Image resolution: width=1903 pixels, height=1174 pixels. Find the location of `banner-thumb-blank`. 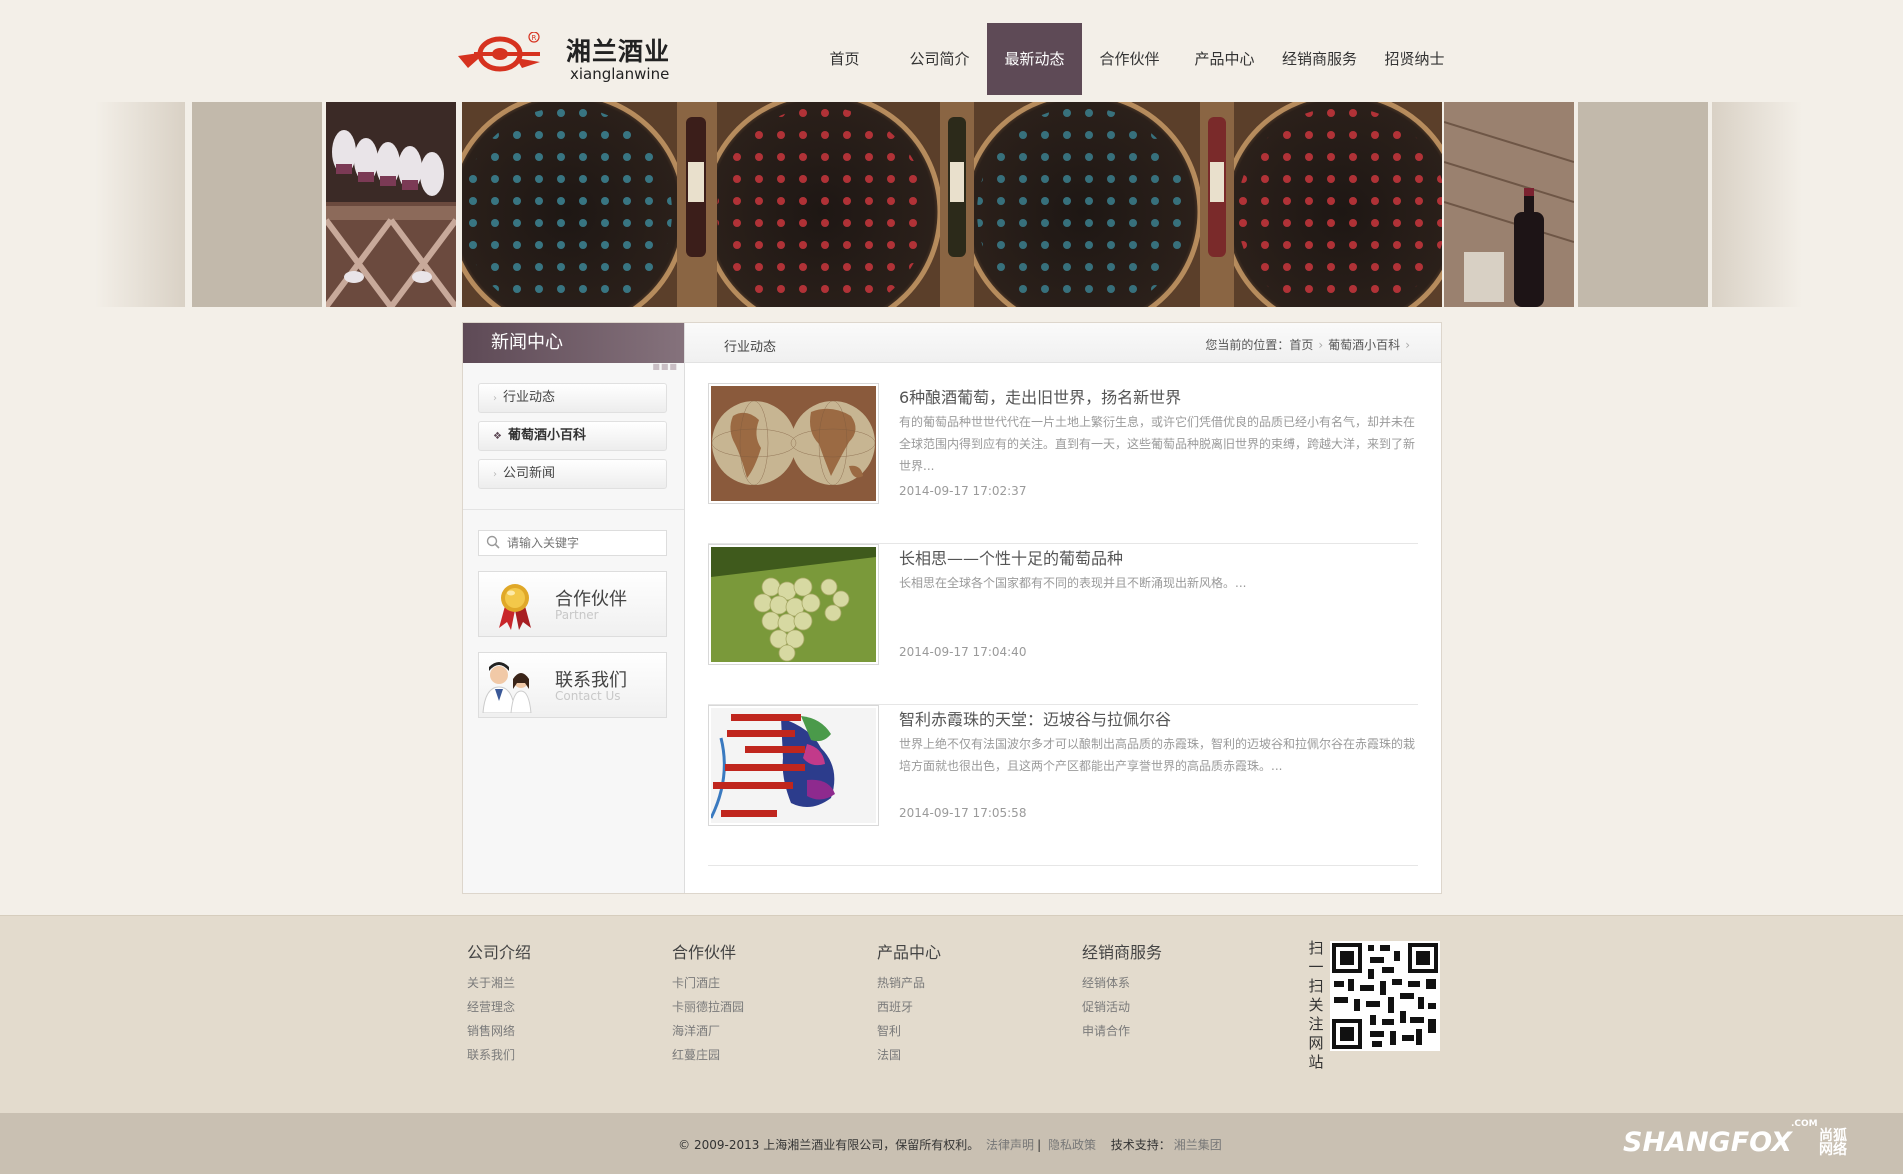

banner-thumb-blank is located at coordinates (257, 204).